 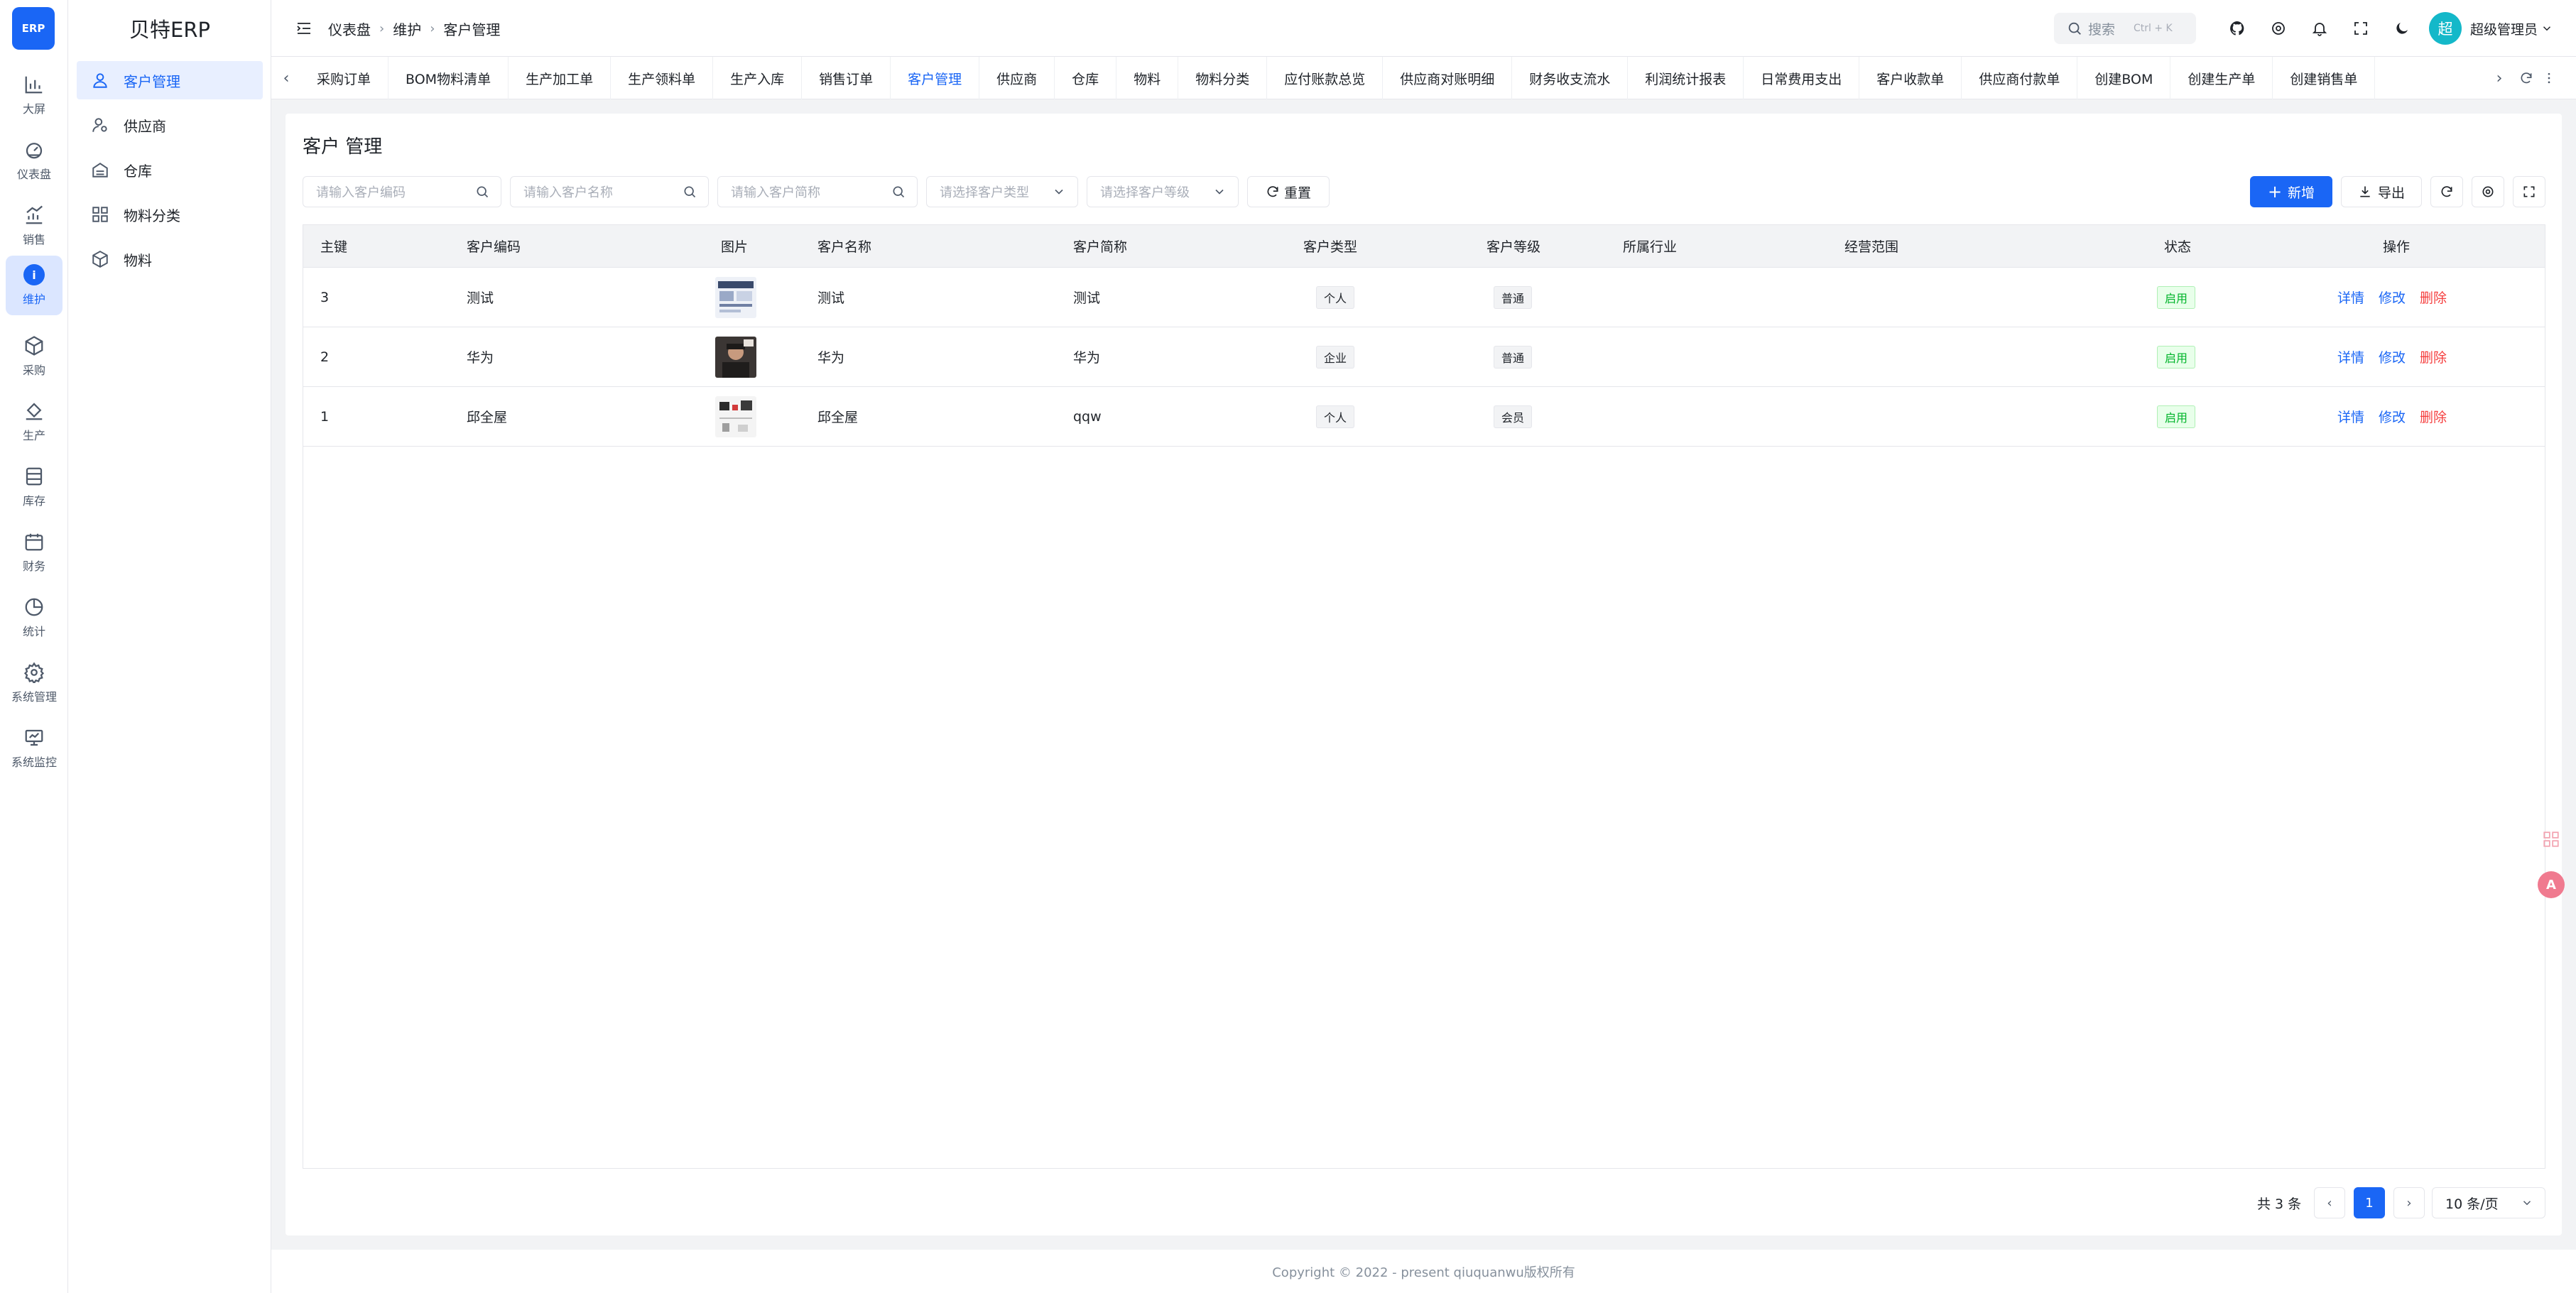 I want to click on customer-type-select: 请选择客户类型, so click(x=1002, y=191).